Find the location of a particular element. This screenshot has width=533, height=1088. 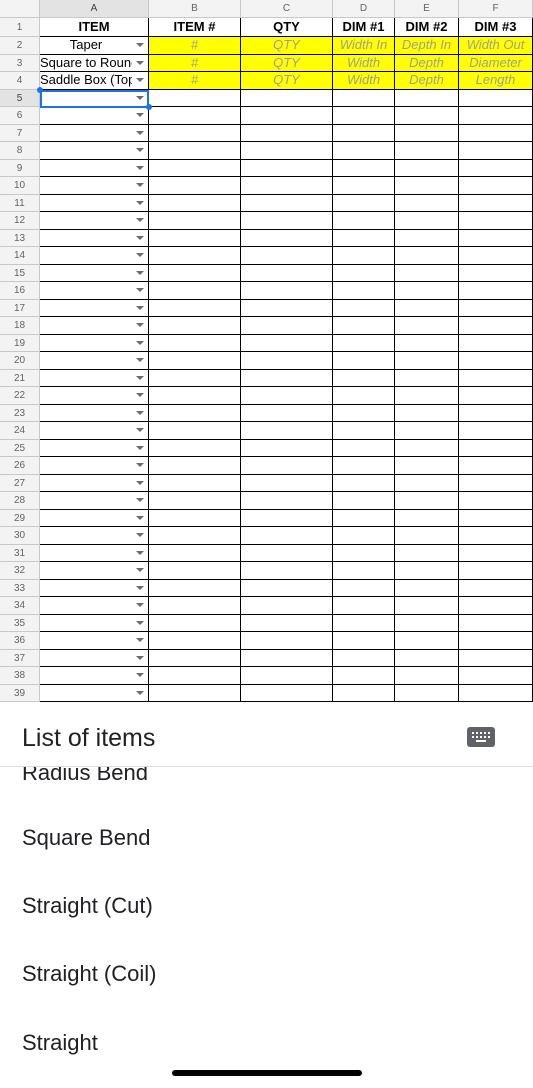

cell-b29 is located at coordinates (195, 518).